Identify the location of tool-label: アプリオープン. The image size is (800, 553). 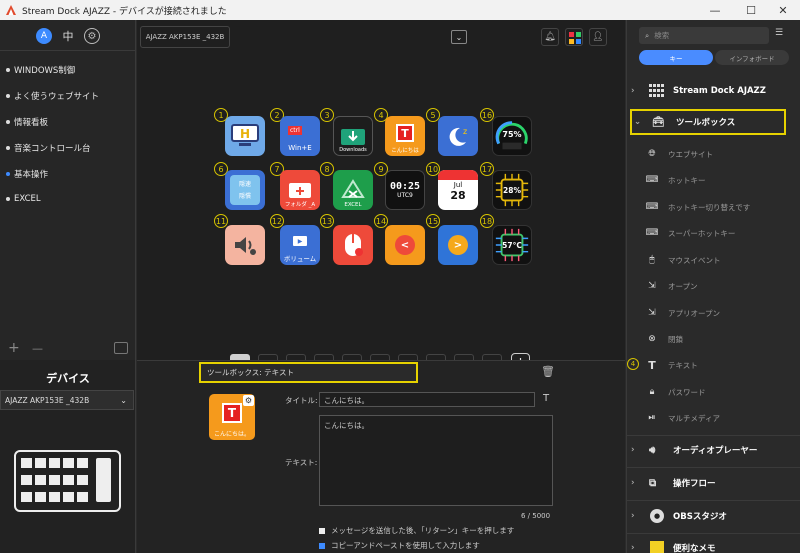
(694, 313).